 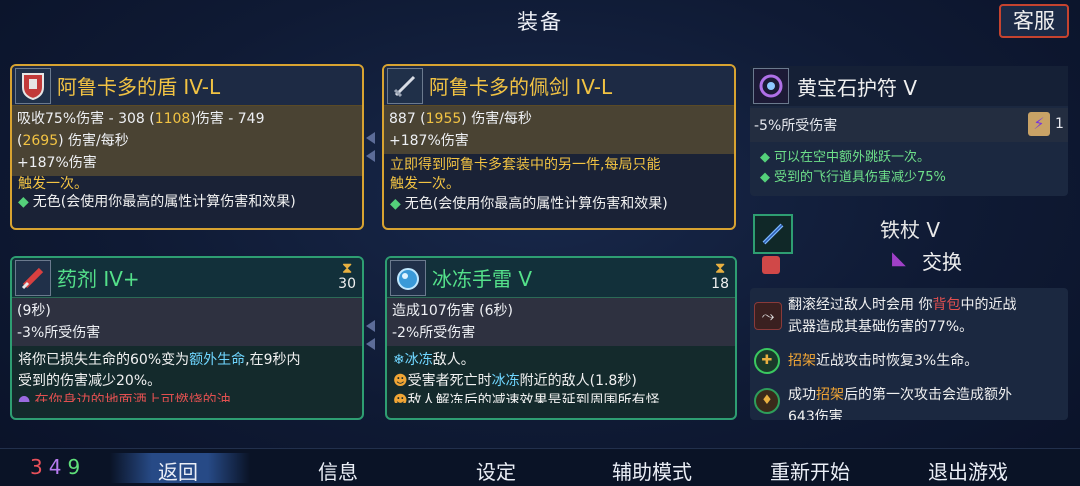 What do you see at coordinates (374, 150) in the screenshot?
I see `link-arrows-top` at bounding box center [374, 150].